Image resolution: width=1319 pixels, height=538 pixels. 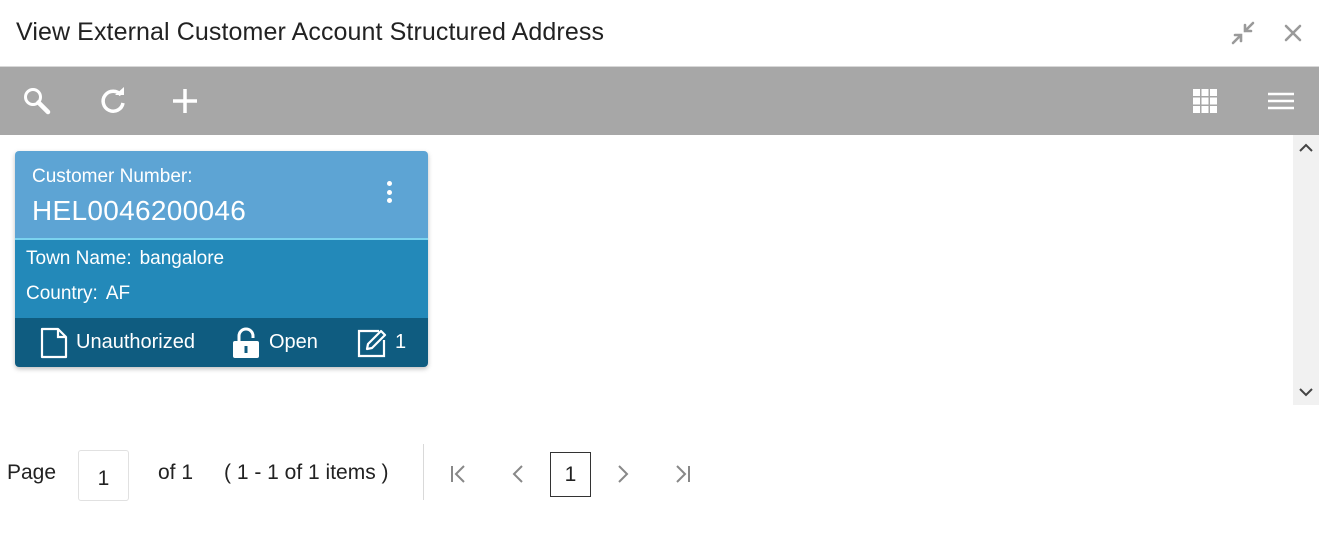 I want to click on toolbar, so click(x=659, y=101).